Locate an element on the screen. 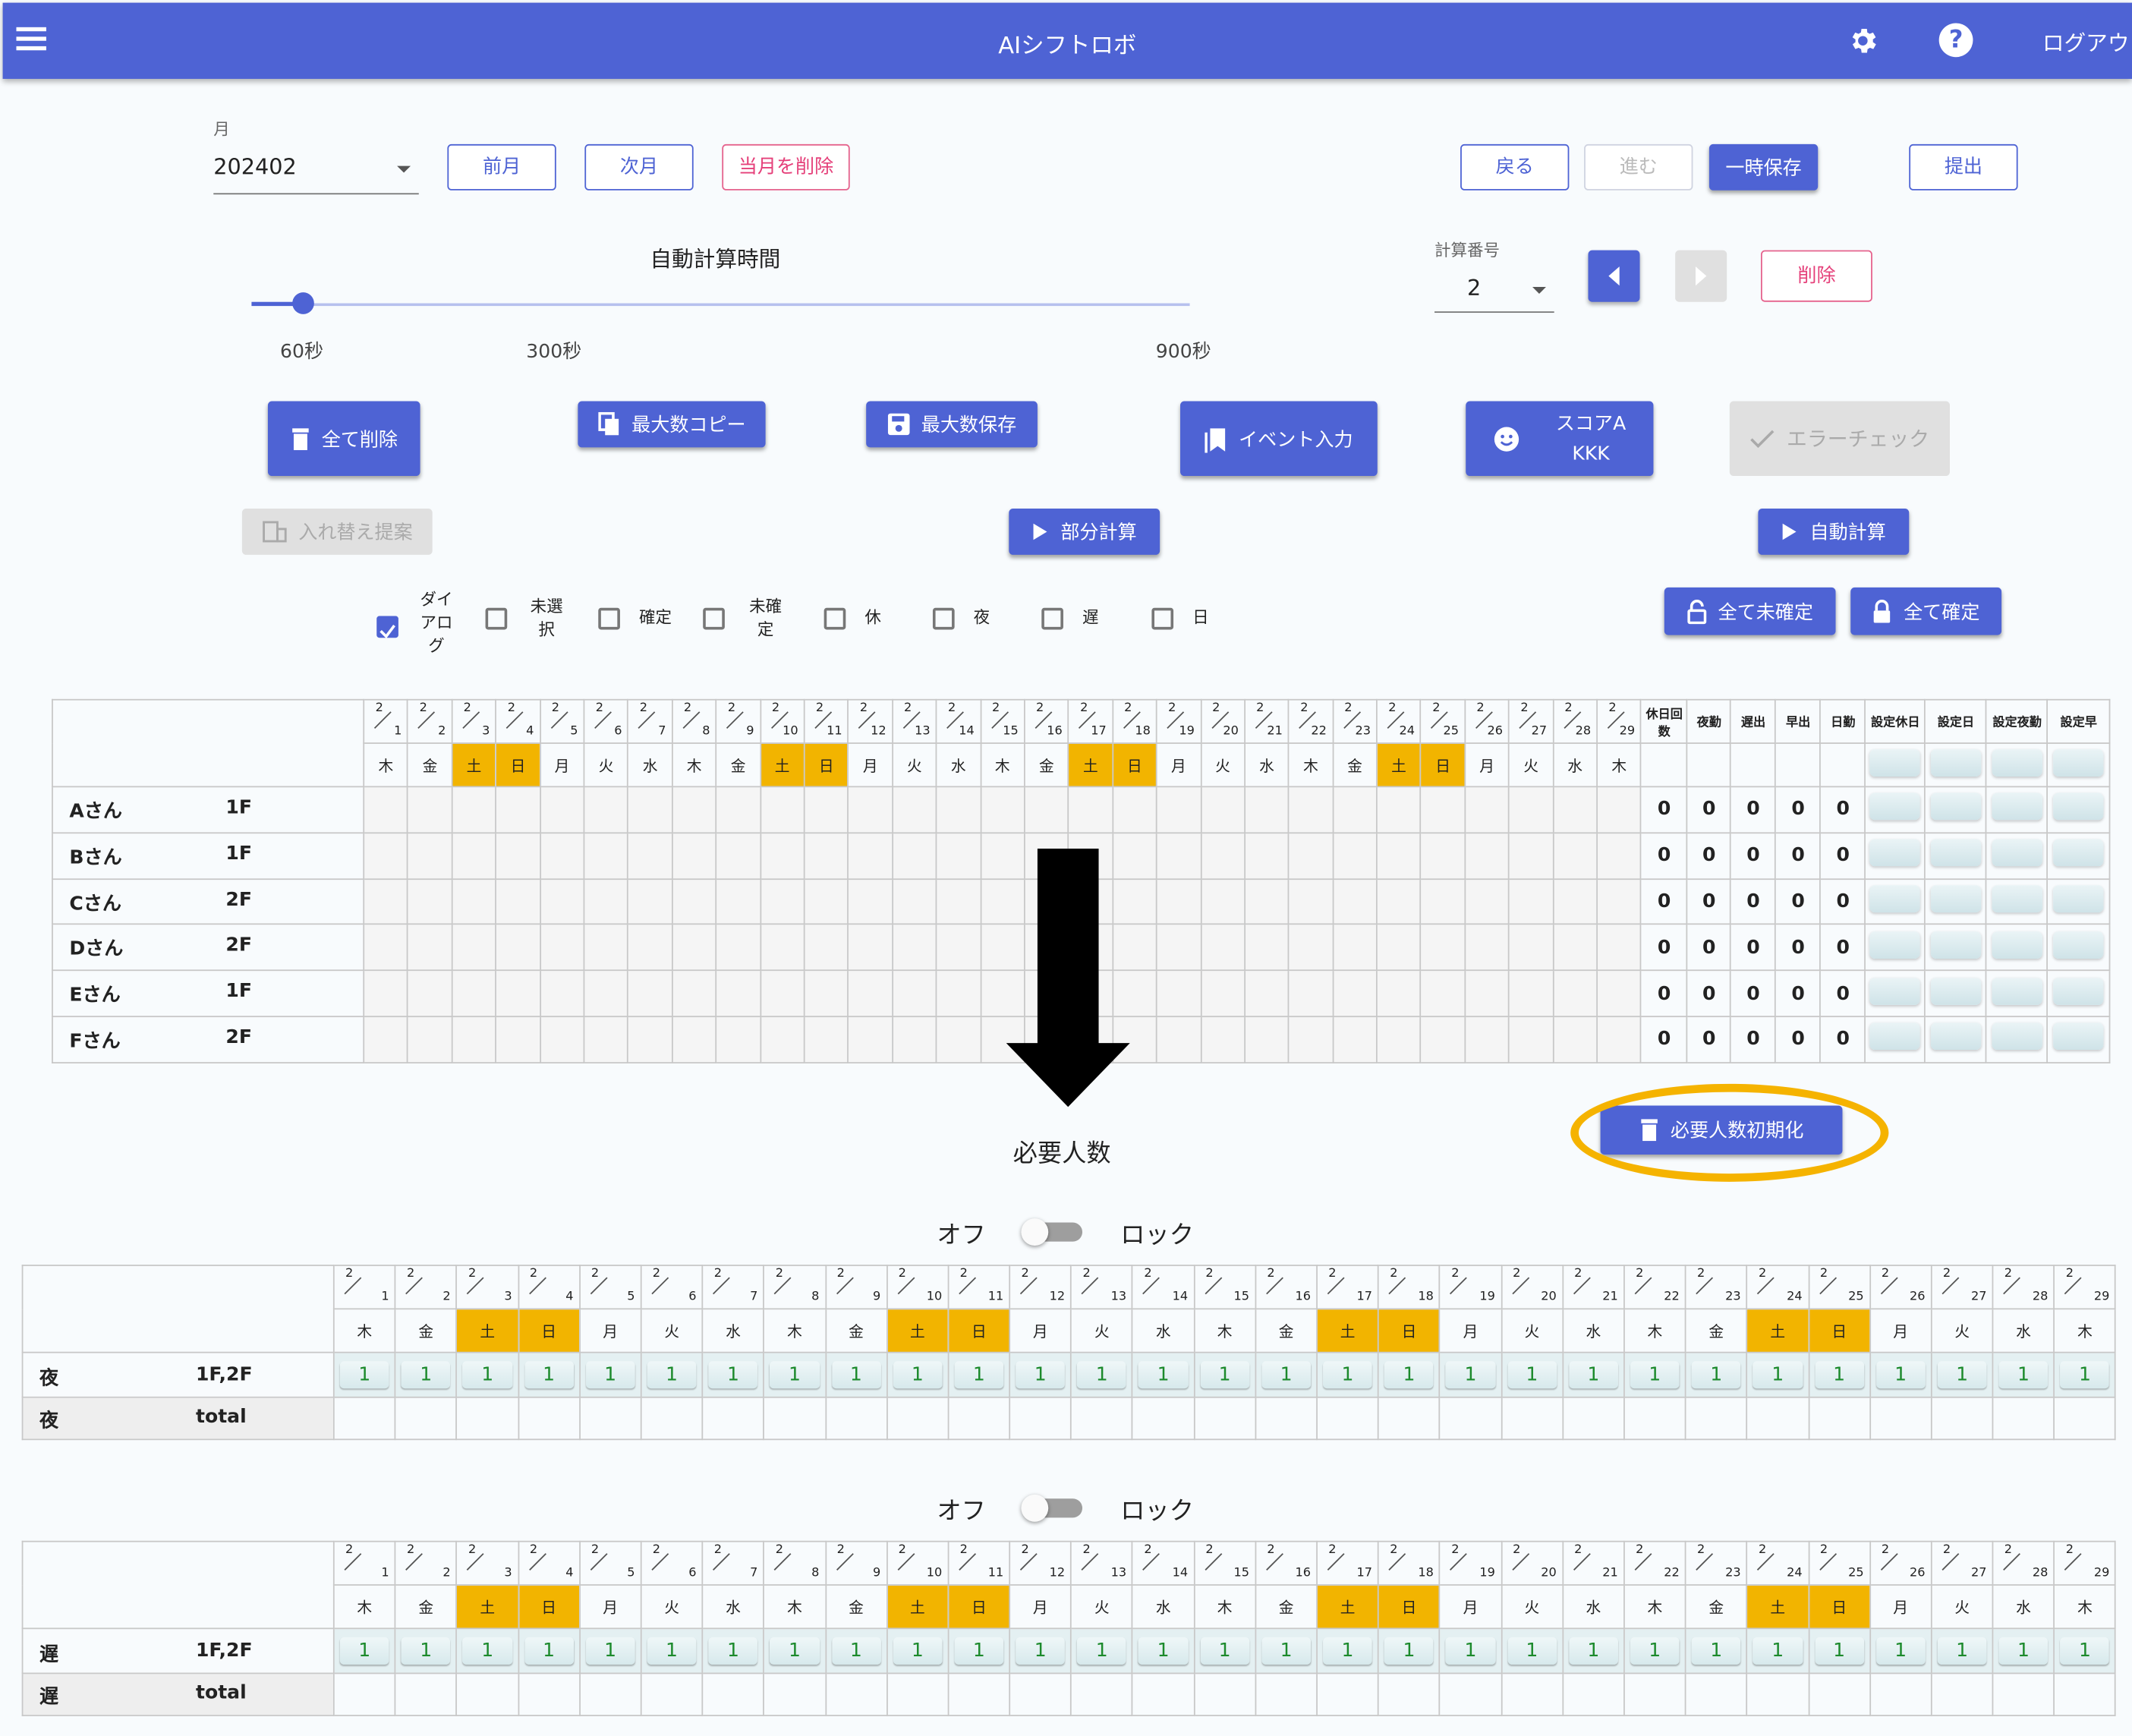 The image size is (2132, 1736). submit-button: 提出 is located at coordinates (1963, 167).